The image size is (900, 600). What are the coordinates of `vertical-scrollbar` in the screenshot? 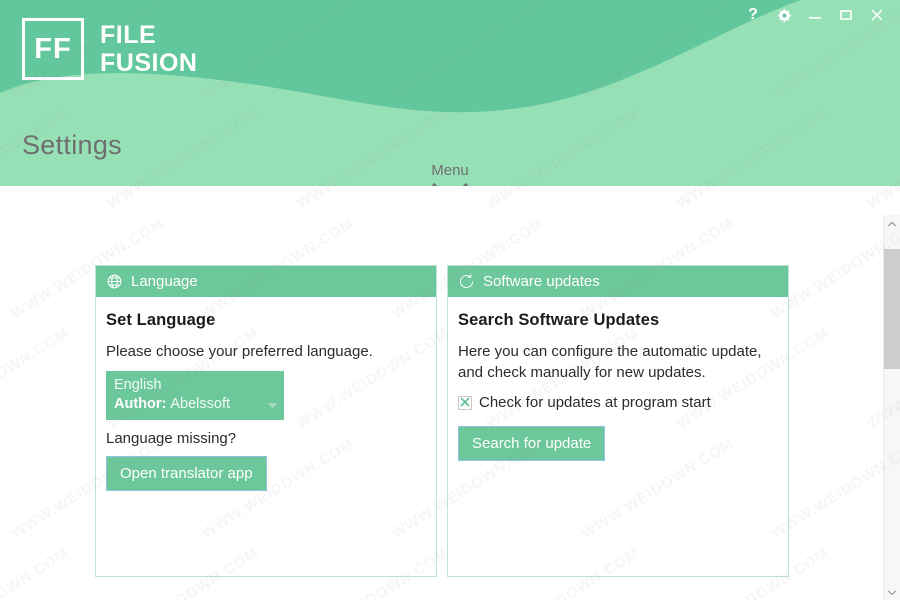 It's located at (891, 407).